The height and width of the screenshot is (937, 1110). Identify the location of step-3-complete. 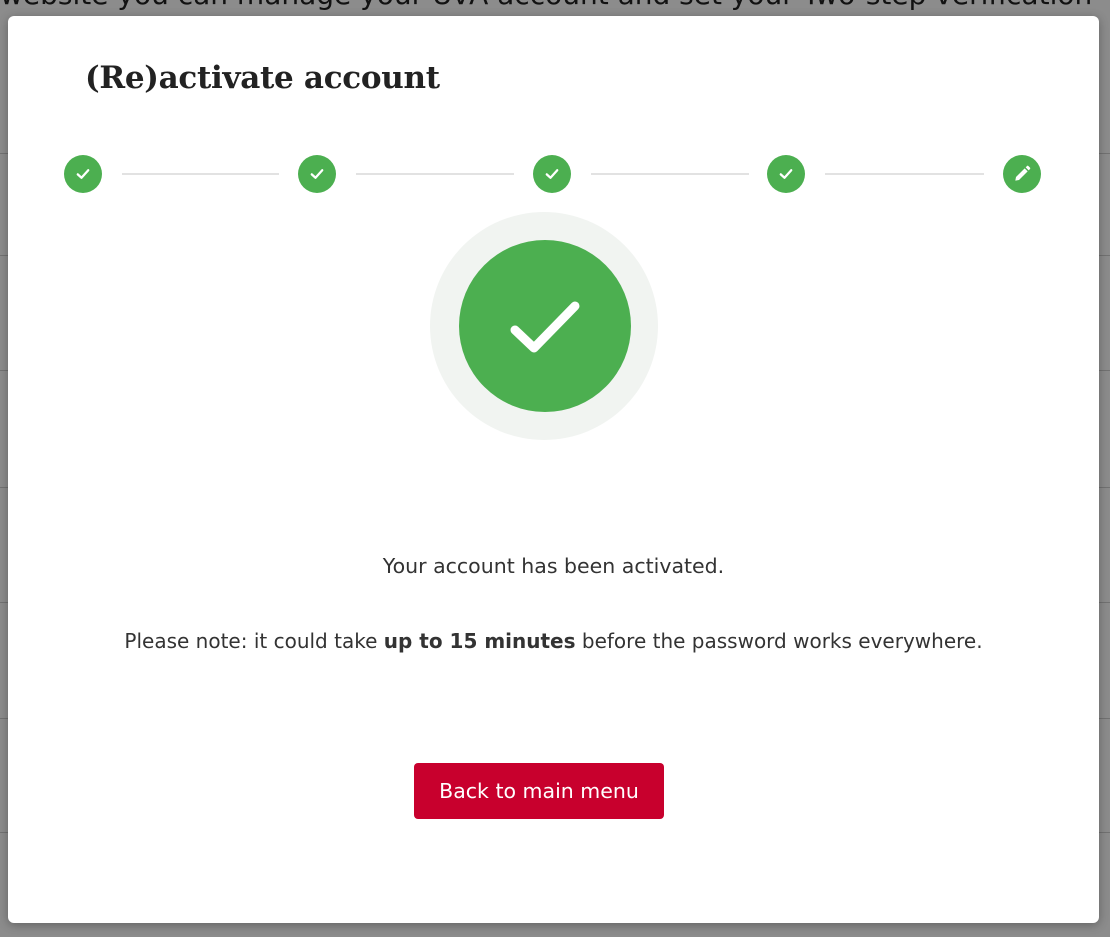
(552, 174).